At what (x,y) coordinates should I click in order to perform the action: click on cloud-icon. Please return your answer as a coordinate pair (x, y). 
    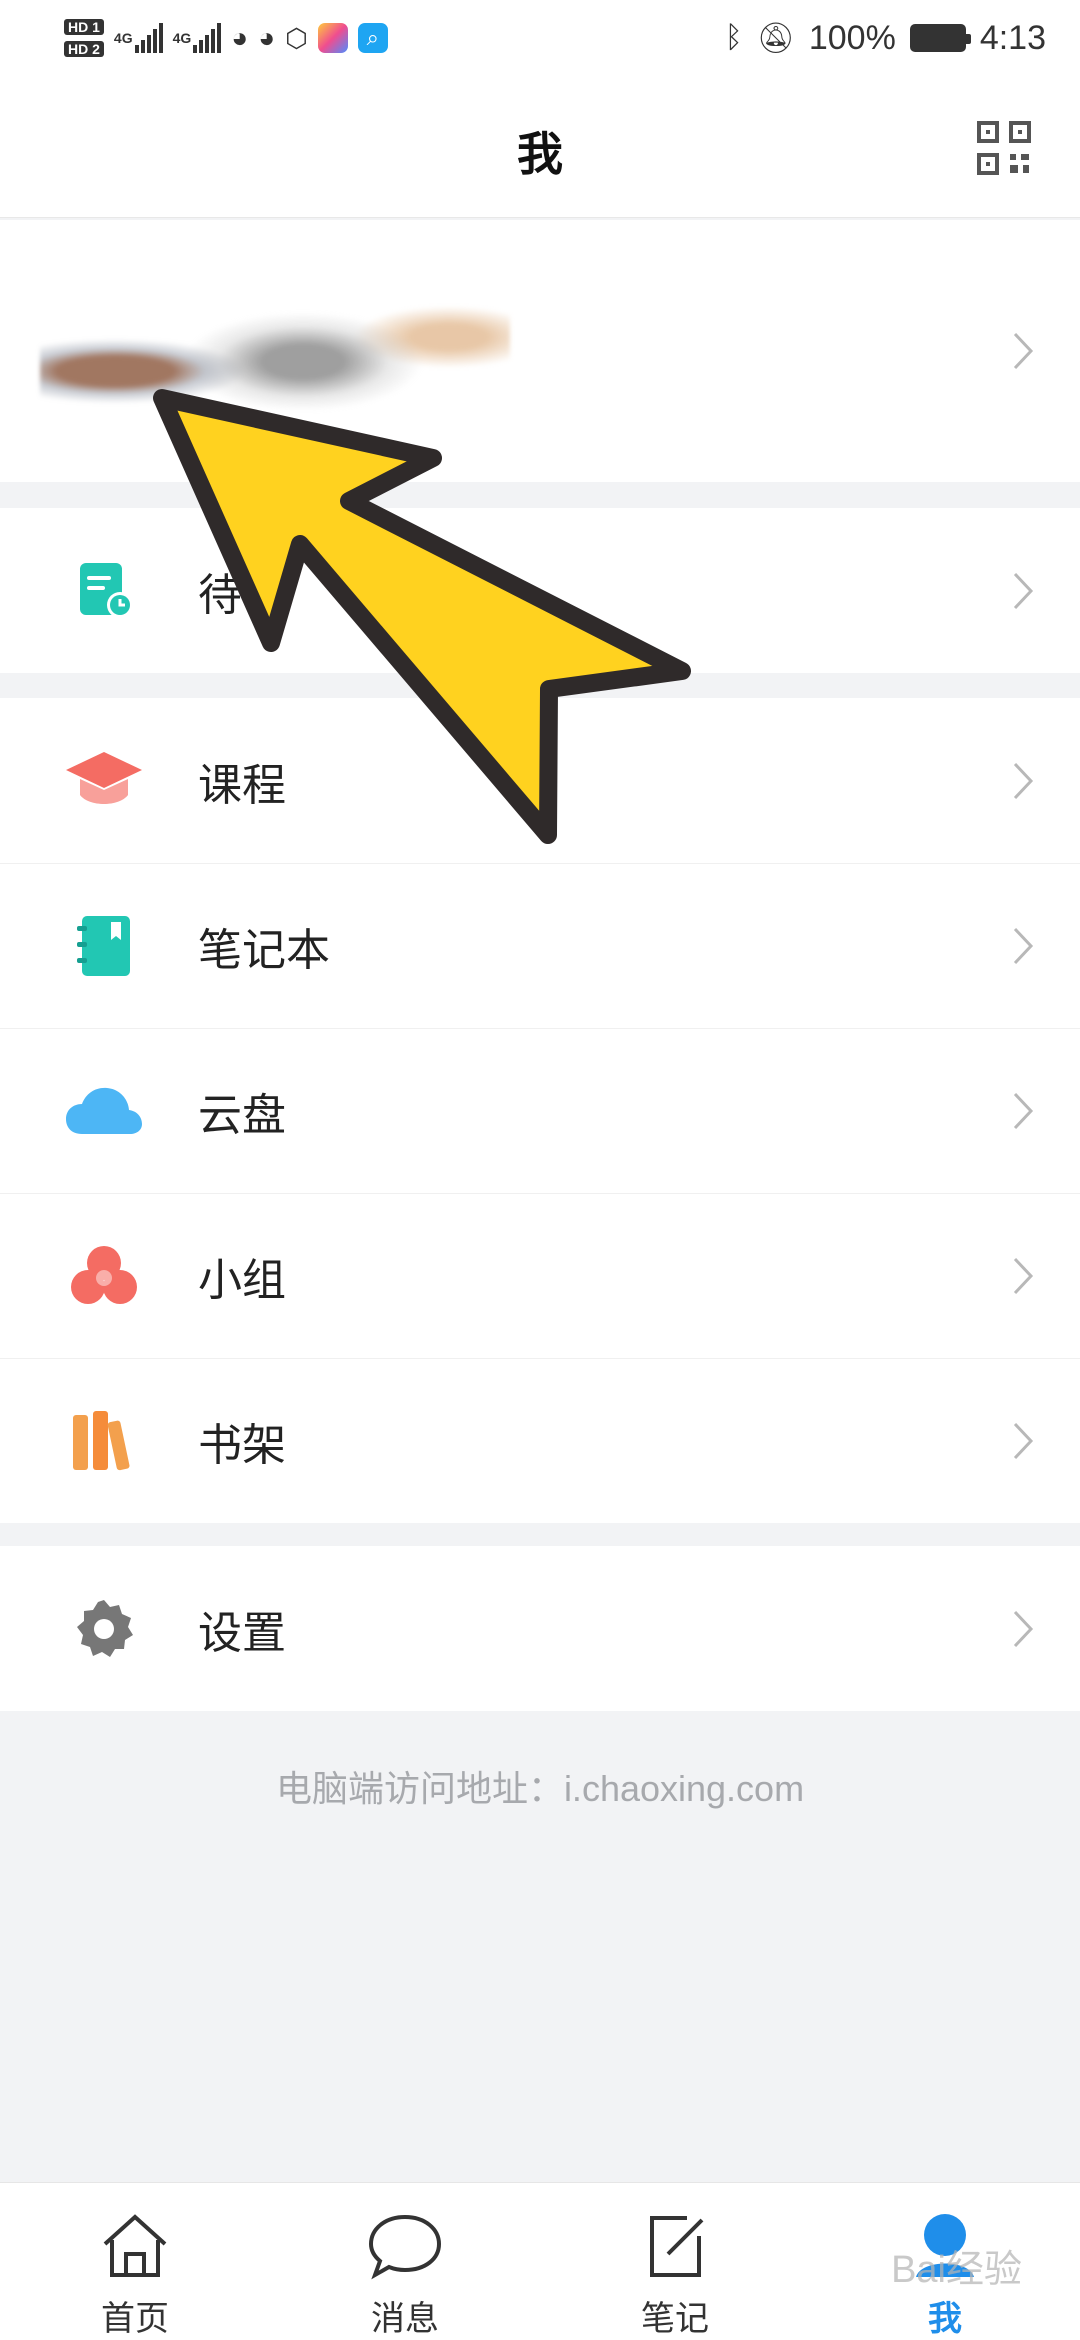
    Looking at the image, I should click on (104, 1111).